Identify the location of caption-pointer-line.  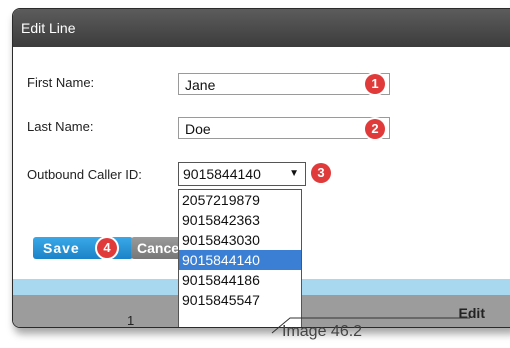
(370, 325).